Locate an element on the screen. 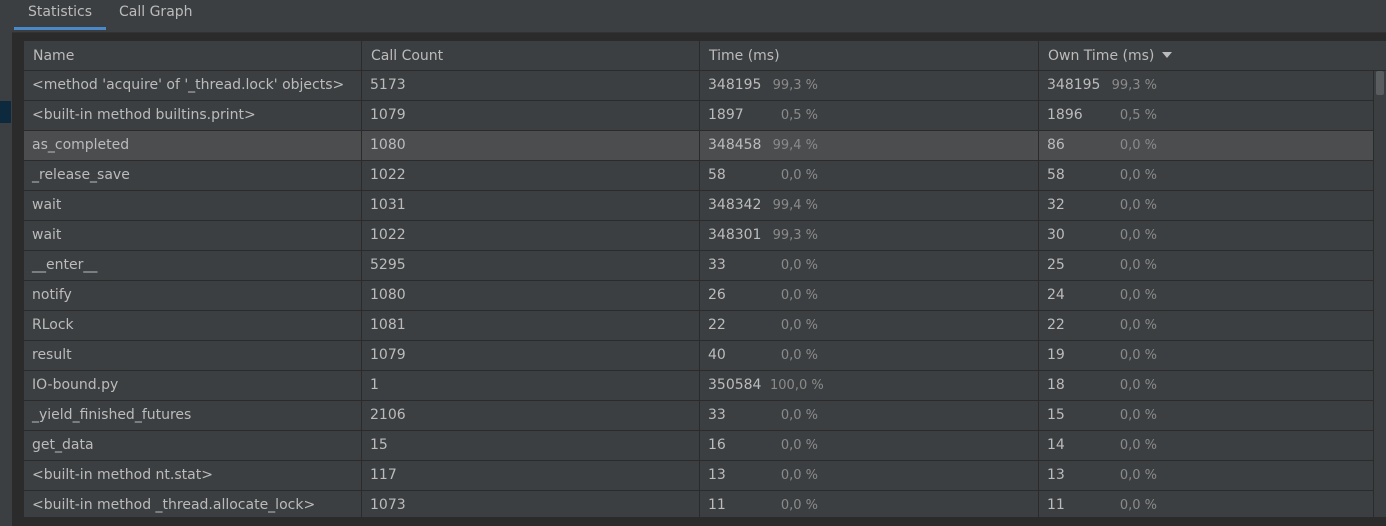 The height and width of the screenshot is (526, 1386). cell-time: 33 0,0 % is located at coordinates (869, 415).